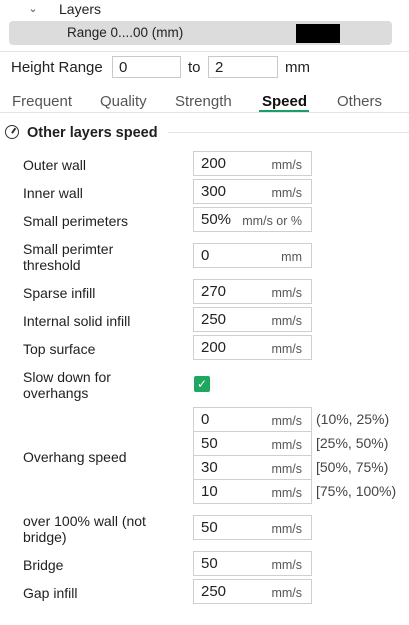 This screenshot has width=409, height=625. What do you see at coordinates (203, 101) in the screenshot?
I see `tab-strength: Strength` at bounding box center [203, 101].